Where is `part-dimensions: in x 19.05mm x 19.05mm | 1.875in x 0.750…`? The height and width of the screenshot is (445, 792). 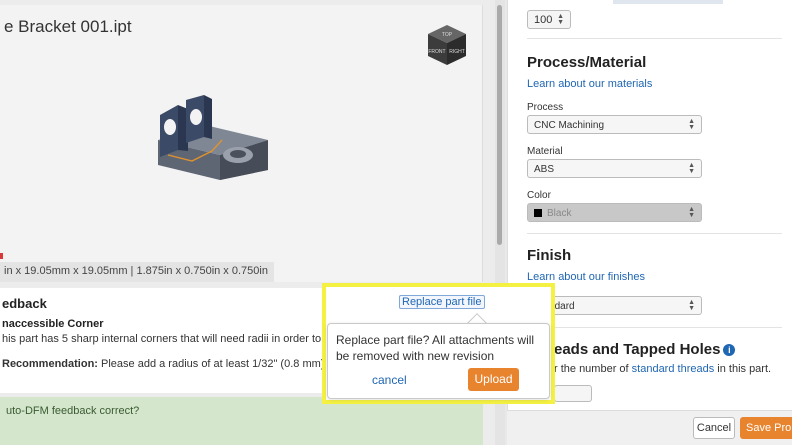
part-dimensions: in x 19.05mm x 19.05mm | 1.875in x 0.750… is located at coordinates (137, 272).